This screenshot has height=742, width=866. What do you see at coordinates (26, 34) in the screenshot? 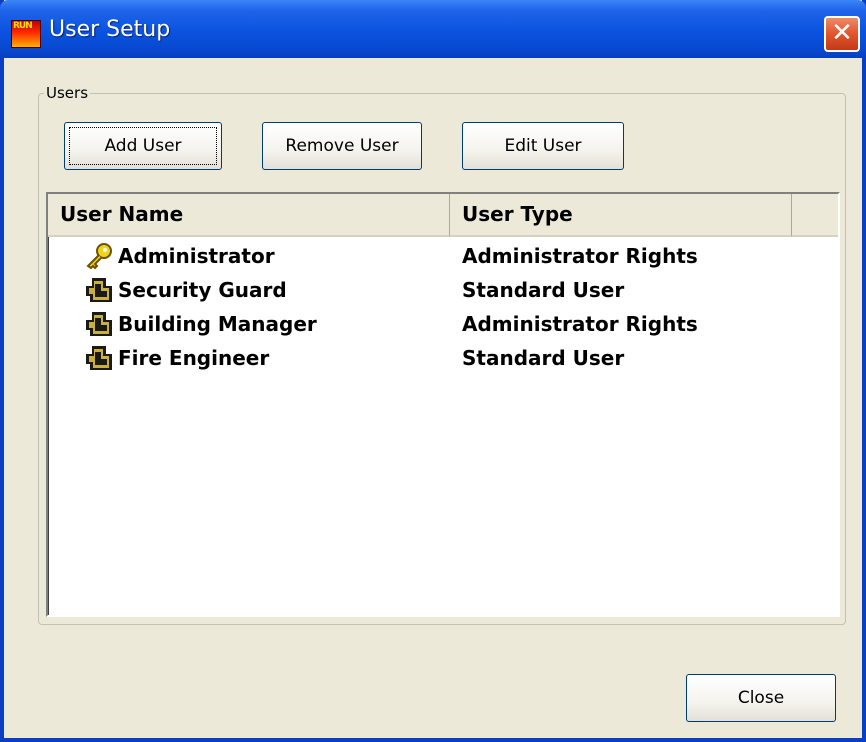
I see `app-icon: RUN` at bounding box center [26, 34].